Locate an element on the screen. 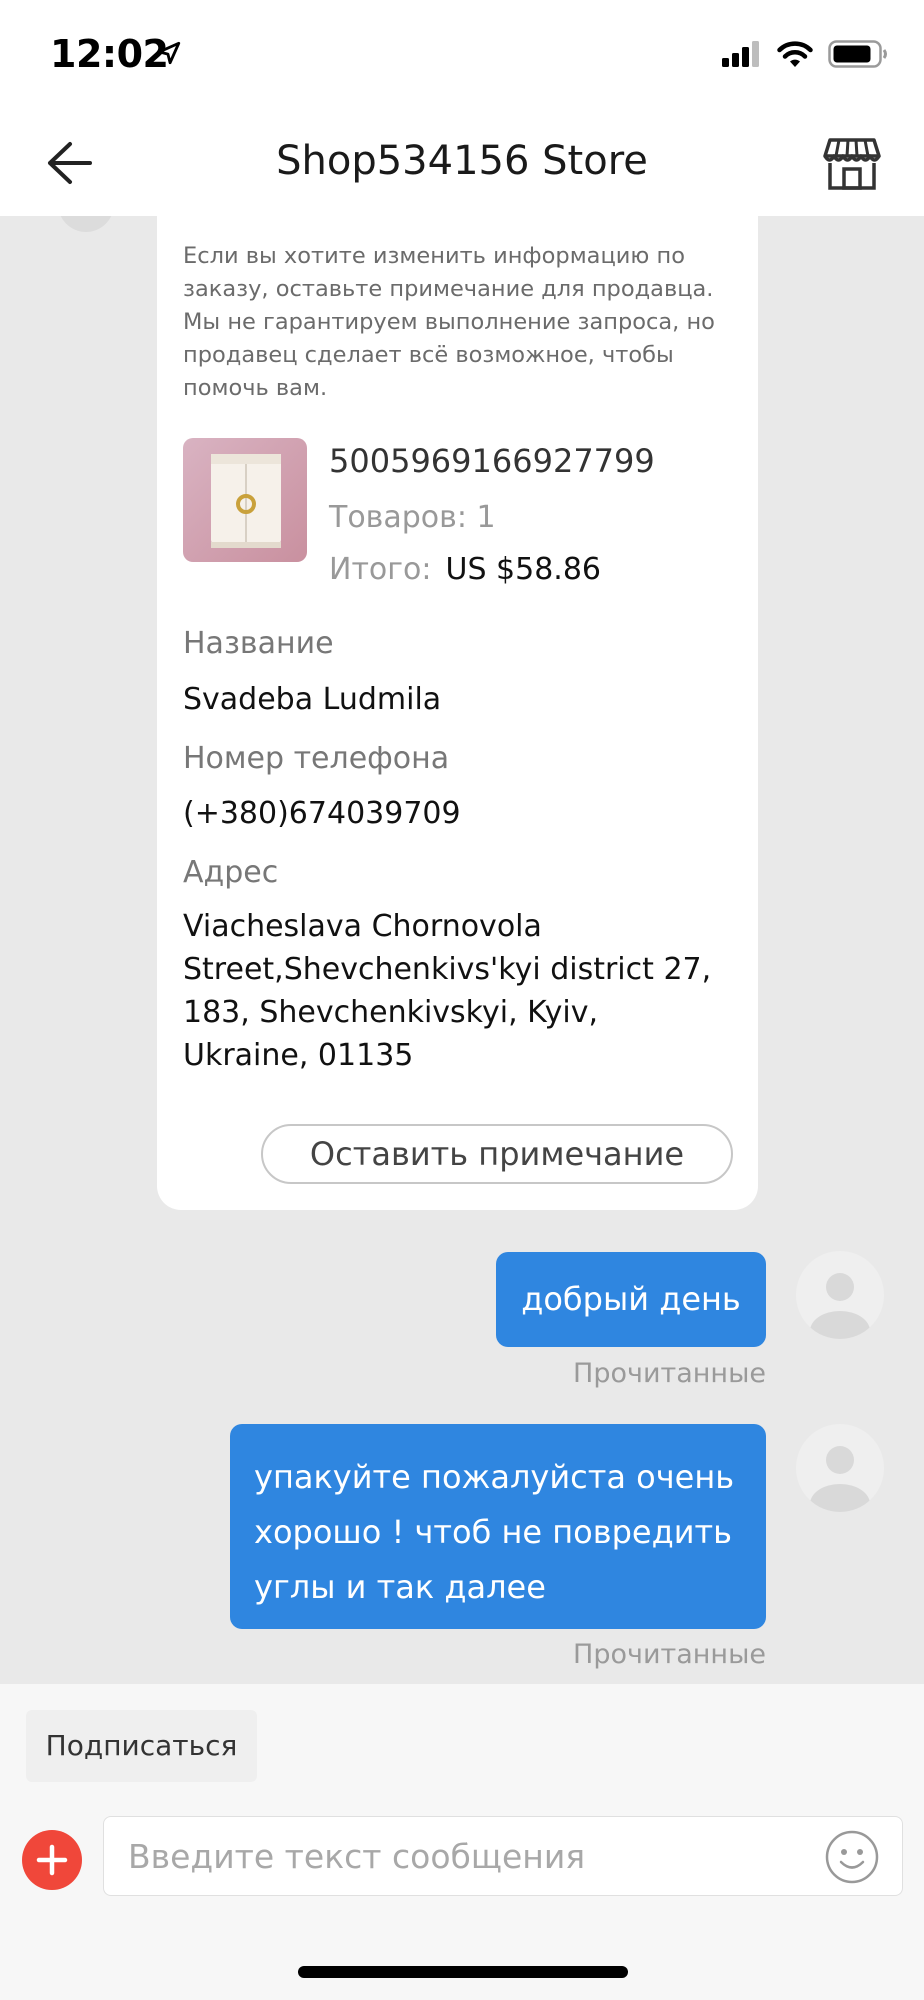 The height and width of the screenshot is (2000, 924). plus-icon is located at coordinates (52, 1860).